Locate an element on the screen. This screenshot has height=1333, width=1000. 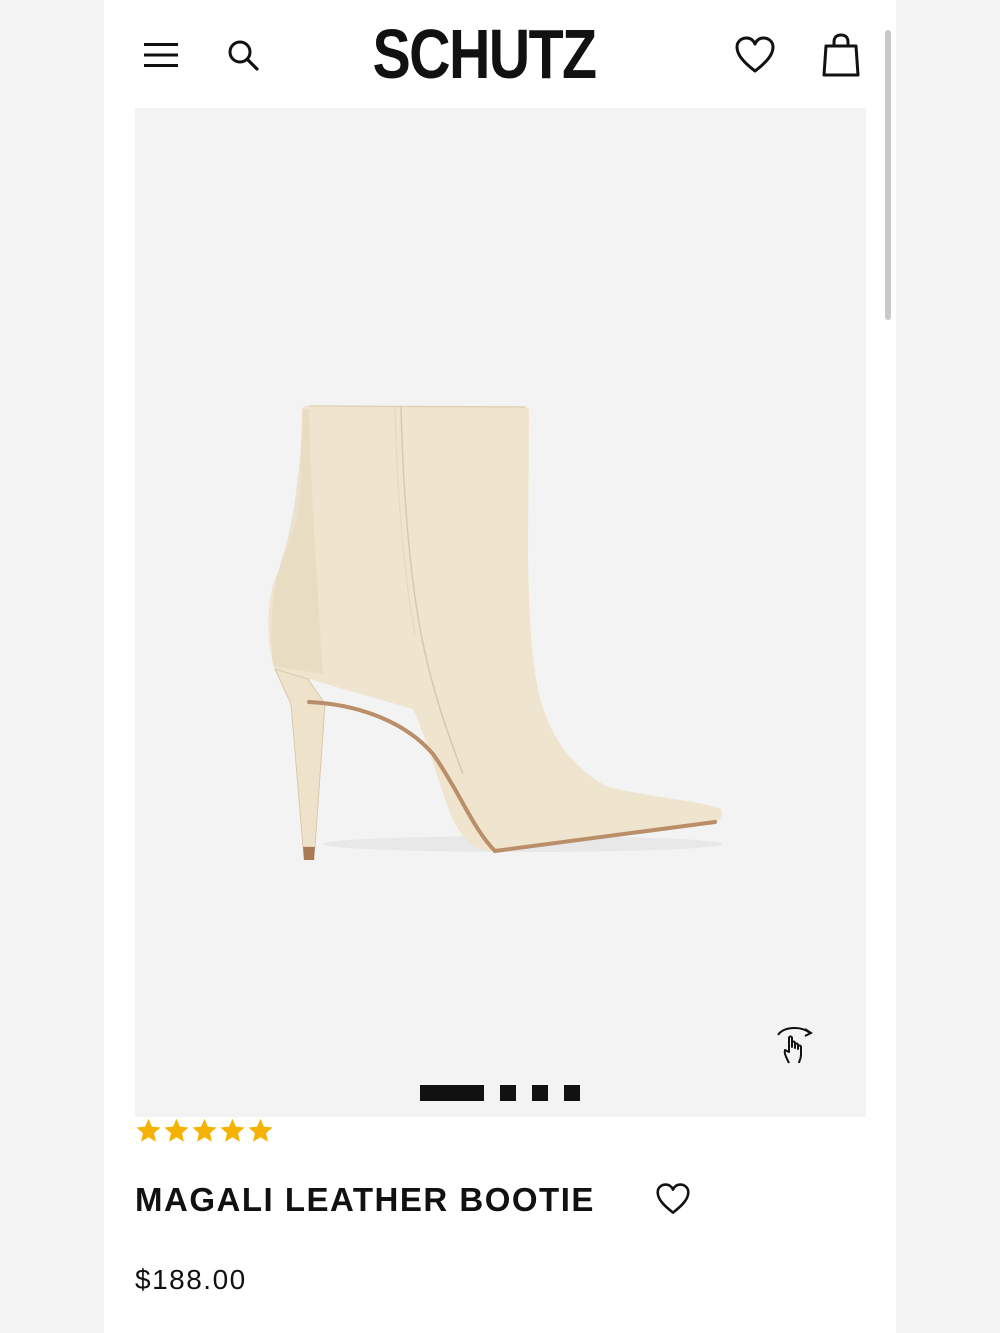
shopping-bag-icon is located at coordinates (841, 55).